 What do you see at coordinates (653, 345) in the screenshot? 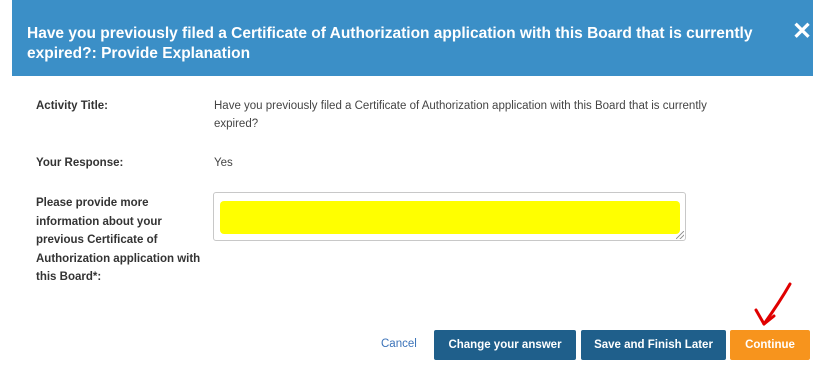
I see `save-later-button: Save and Finish Later` at bounding box center [653, 345].